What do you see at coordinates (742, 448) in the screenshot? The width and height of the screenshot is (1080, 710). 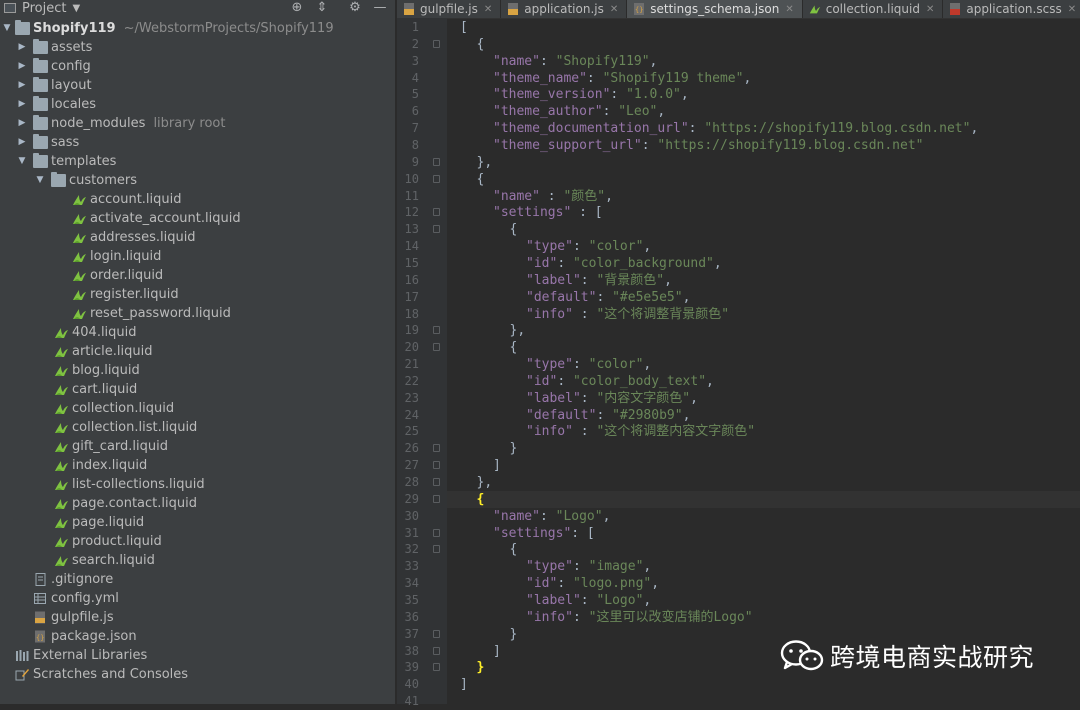 I see `code-line: 26}` at bounding box center [742, 448].